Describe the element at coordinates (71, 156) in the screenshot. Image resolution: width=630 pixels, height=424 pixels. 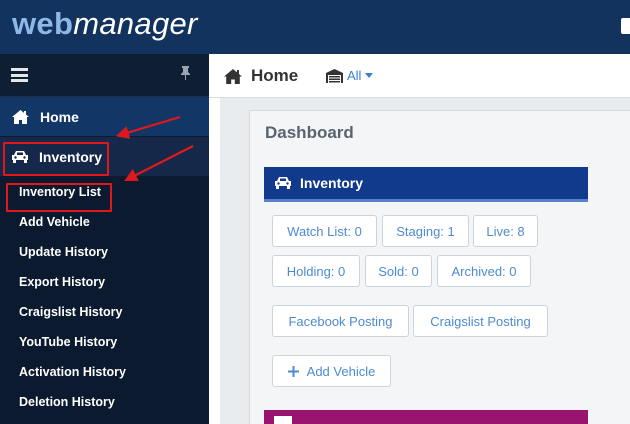
I see `sidebar-item-label: Inventory` at that location.